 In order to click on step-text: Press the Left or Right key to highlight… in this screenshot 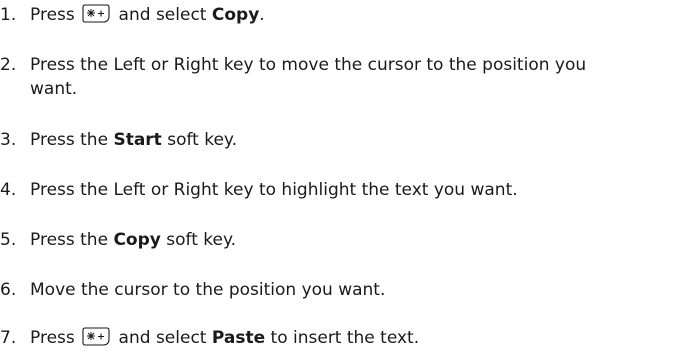, I will do `click(274, 190)`.